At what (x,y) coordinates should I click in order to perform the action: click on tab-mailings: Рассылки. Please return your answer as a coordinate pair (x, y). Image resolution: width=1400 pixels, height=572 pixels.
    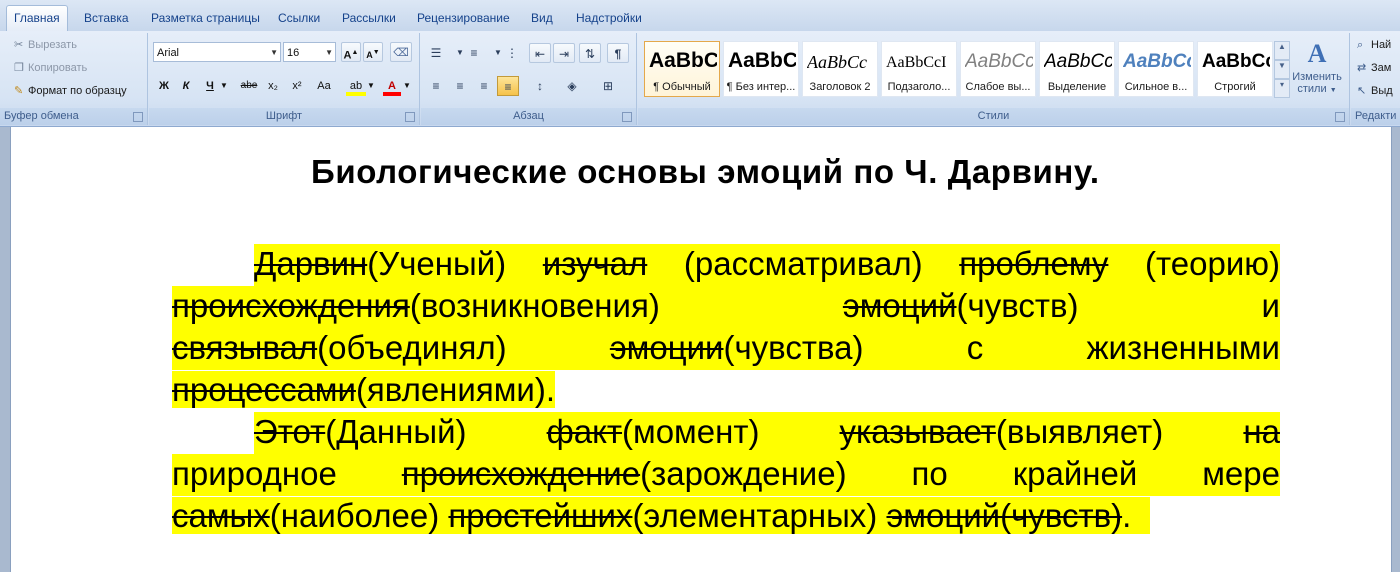
    Looking at the image, I should click on (369, 19).